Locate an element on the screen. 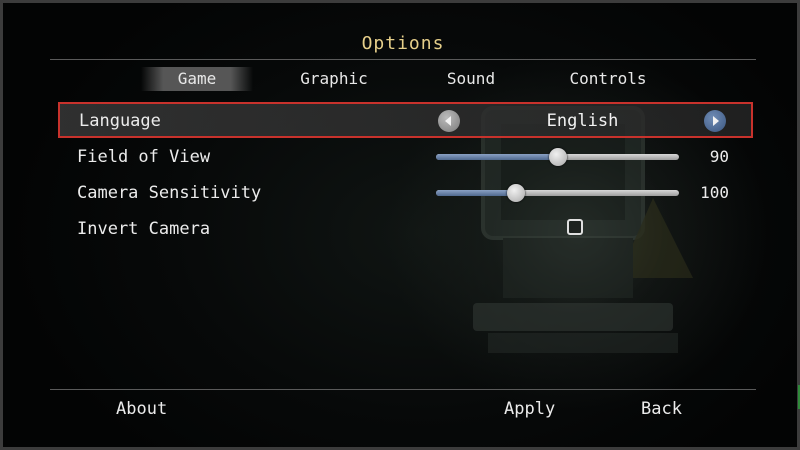 This screenshot has width=800, height=450. camera-sensitivity-row: Camera Sensitivity 100 is located at coordinates (405, 193).